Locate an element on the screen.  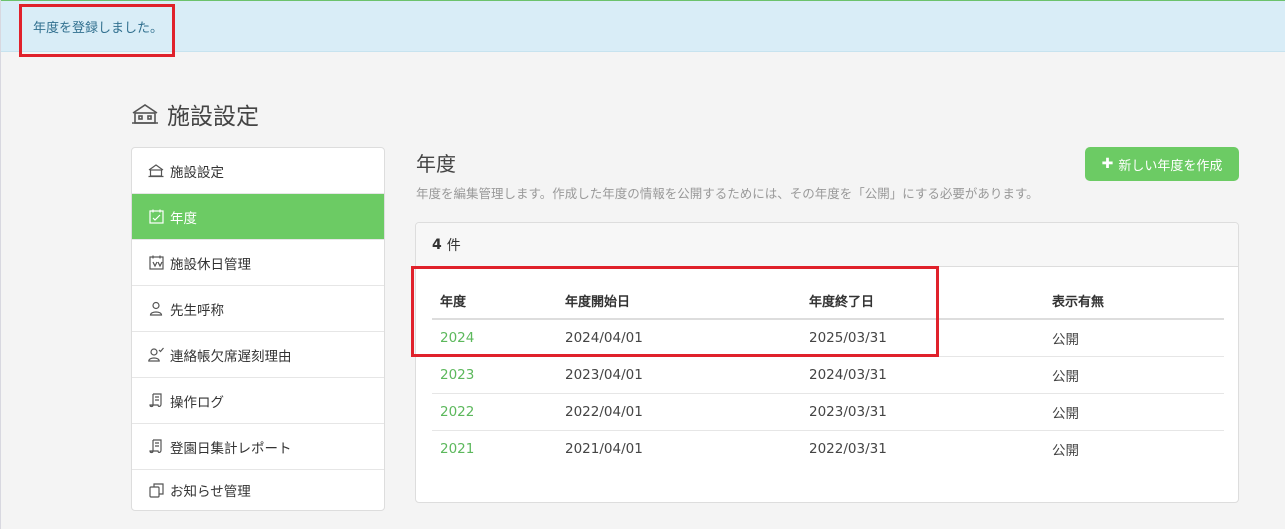
start-date-cell: 2024/04/01 is located at coordinates (679, 338).